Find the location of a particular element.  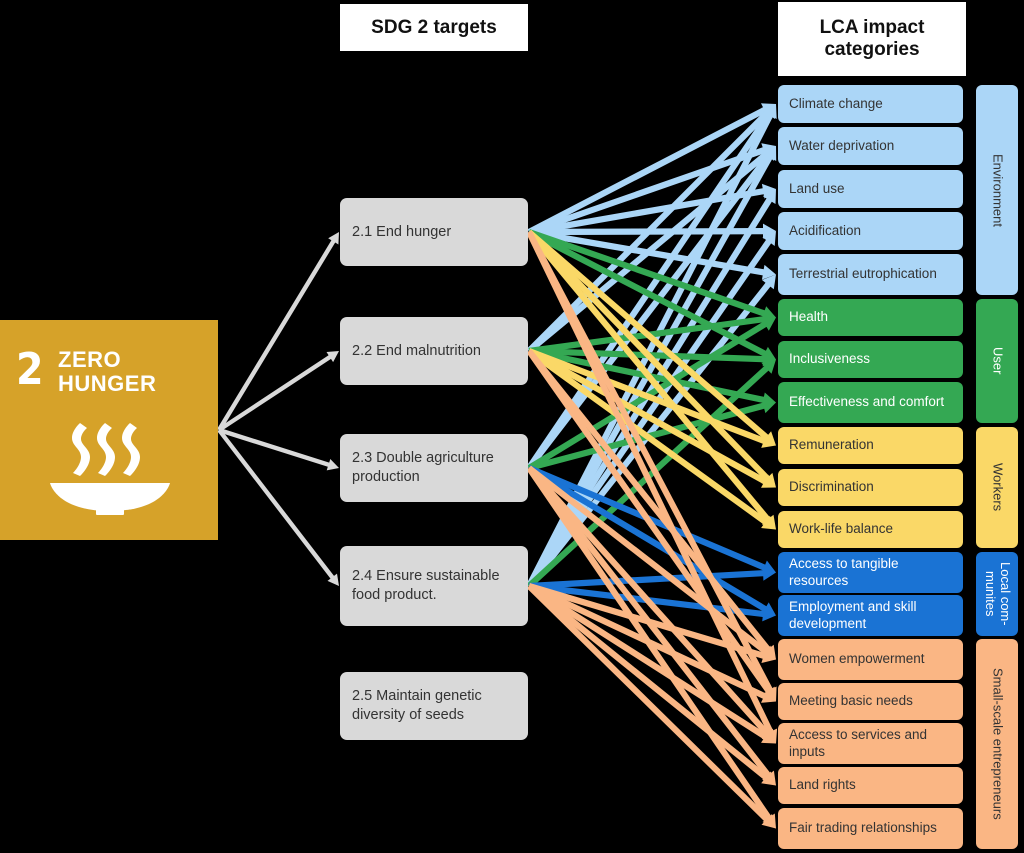

impact-category-chip: Discrimination is located at coordinates (870, 487).